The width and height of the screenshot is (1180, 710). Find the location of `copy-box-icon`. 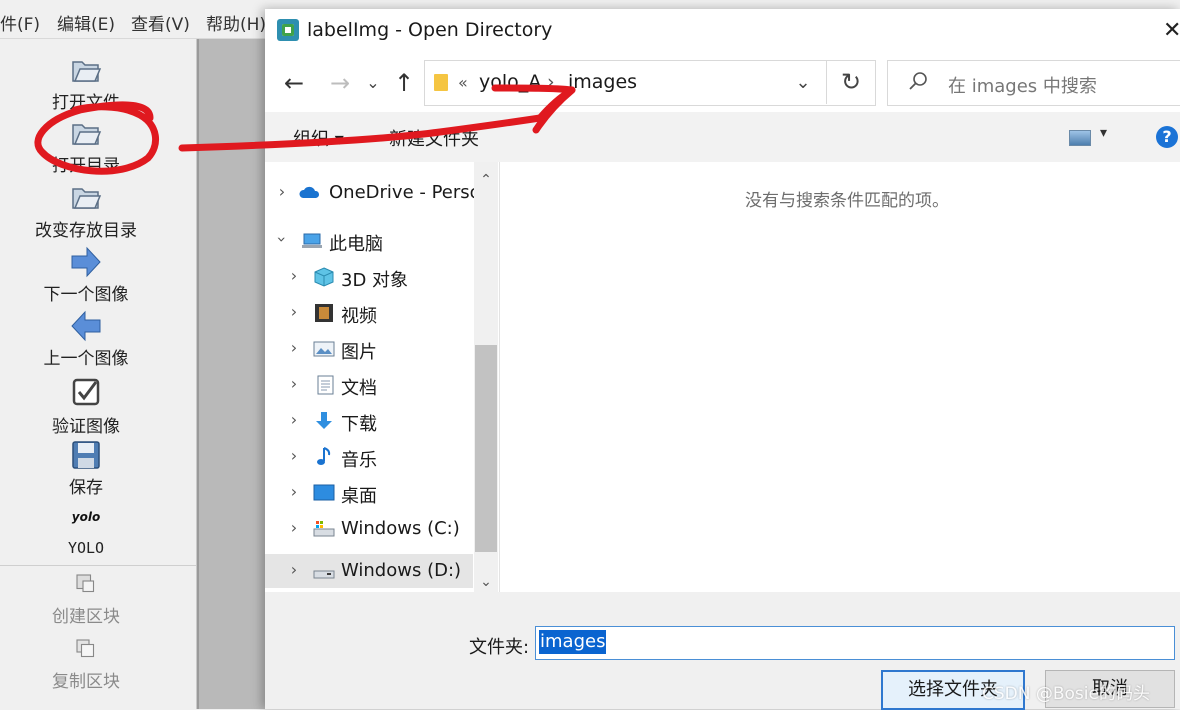

copy-box-icon is located at coordinates (85, 648).